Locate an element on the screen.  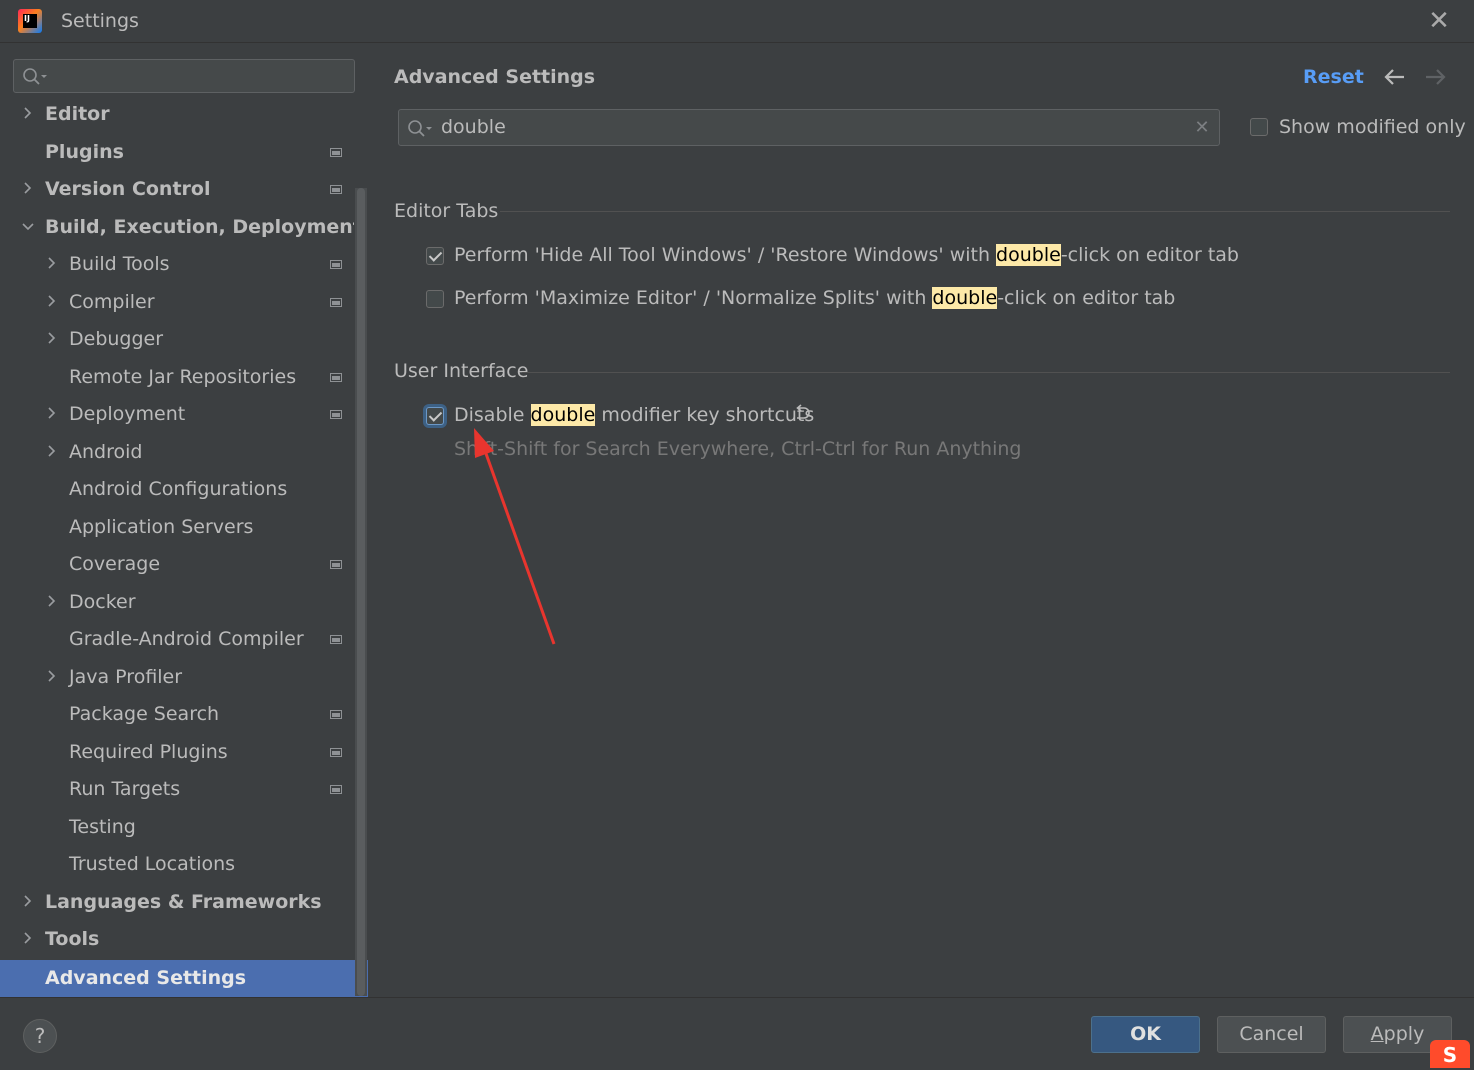
sidebar-scrollbar is located at coordinates (361, 592).